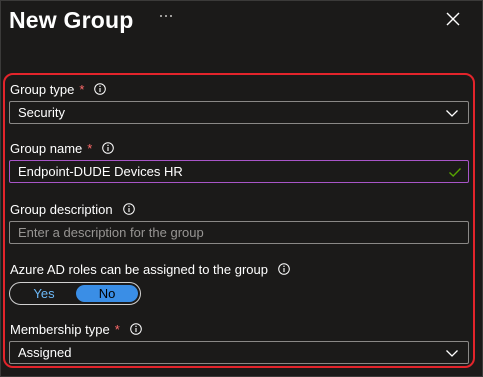  Describe the element at coordinates (45, 352) in the screenshot. I see `membership-type-value: Assigned` at that location.